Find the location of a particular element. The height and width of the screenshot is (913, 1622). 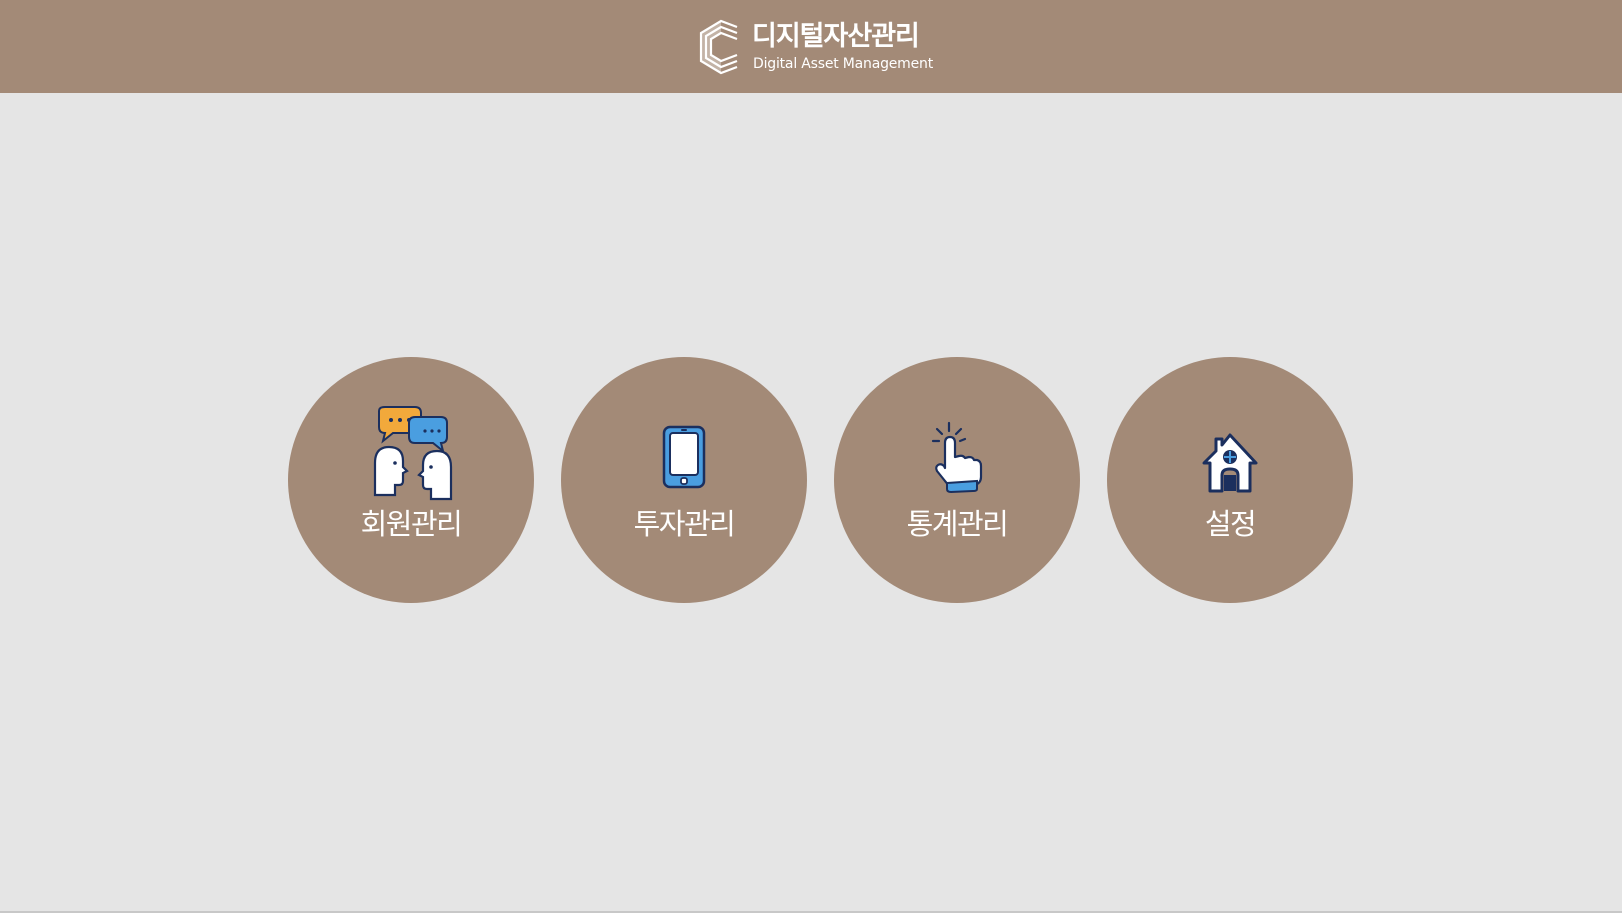

menu-statistics-management: 통계관리 is located at coordinates (957, 480).